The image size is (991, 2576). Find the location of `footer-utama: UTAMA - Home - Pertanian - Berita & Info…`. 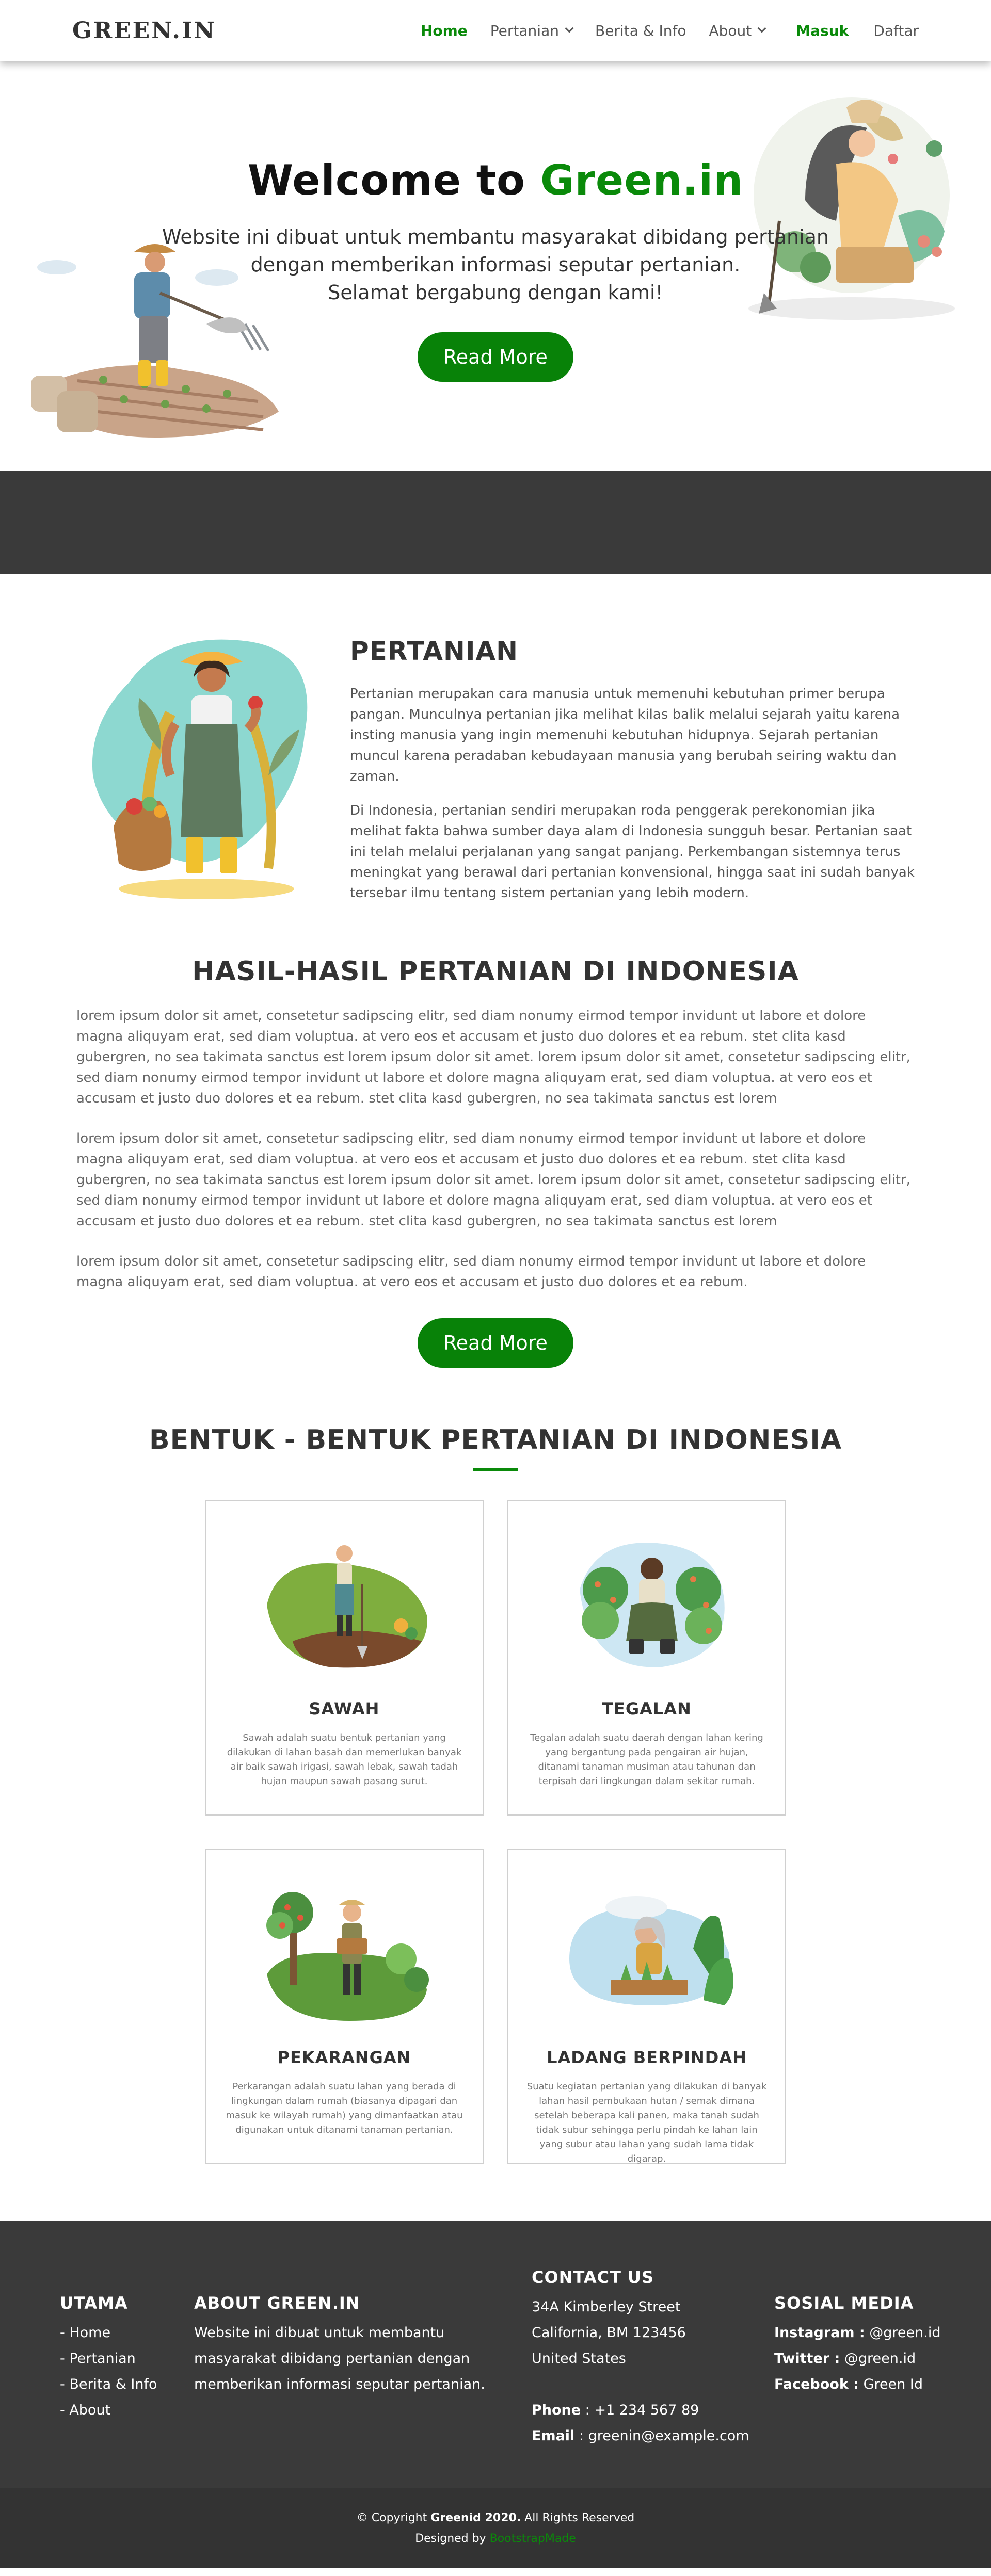

footer-utama: UTAMA - Home - Pertanian - Berita & Info… is located at coordinates (108, 2358).